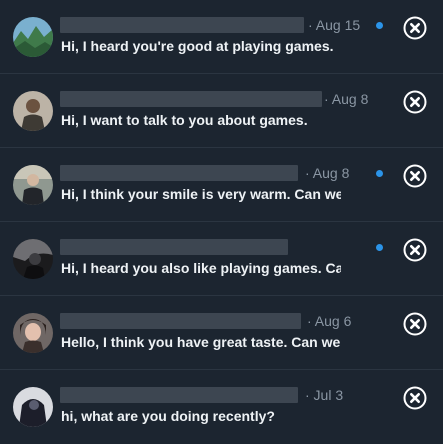 The height and width of the screenshot is (444, 443). Describe the element at coordinates (168, 416) in the screenshot. I see `message-preview: hi, what are you doing recently?` at that location.